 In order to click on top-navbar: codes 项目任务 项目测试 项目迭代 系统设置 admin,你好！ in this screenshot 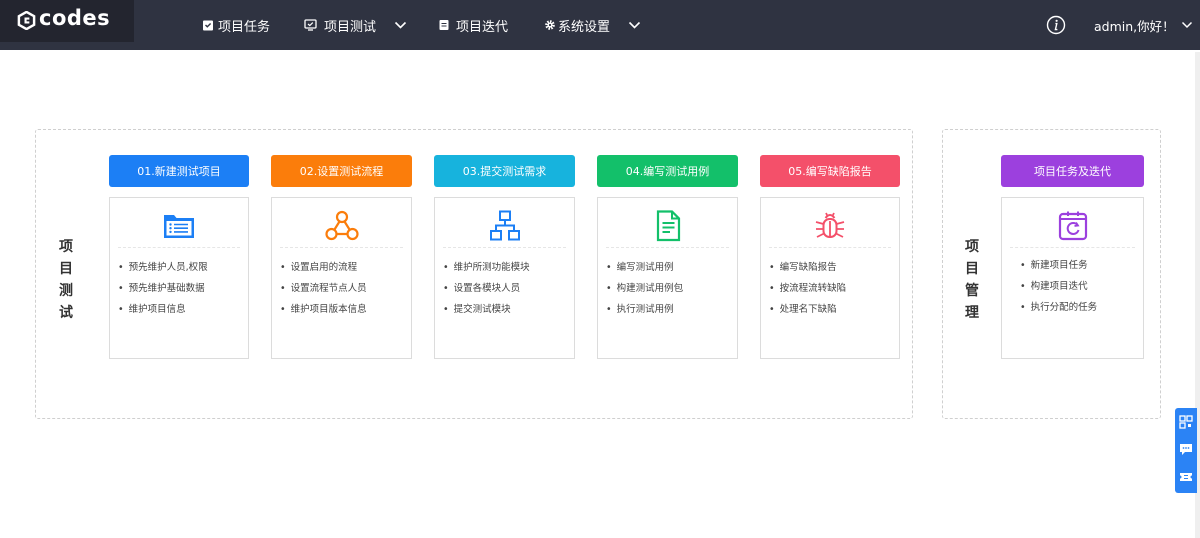, I will do `click(600, 25)`.